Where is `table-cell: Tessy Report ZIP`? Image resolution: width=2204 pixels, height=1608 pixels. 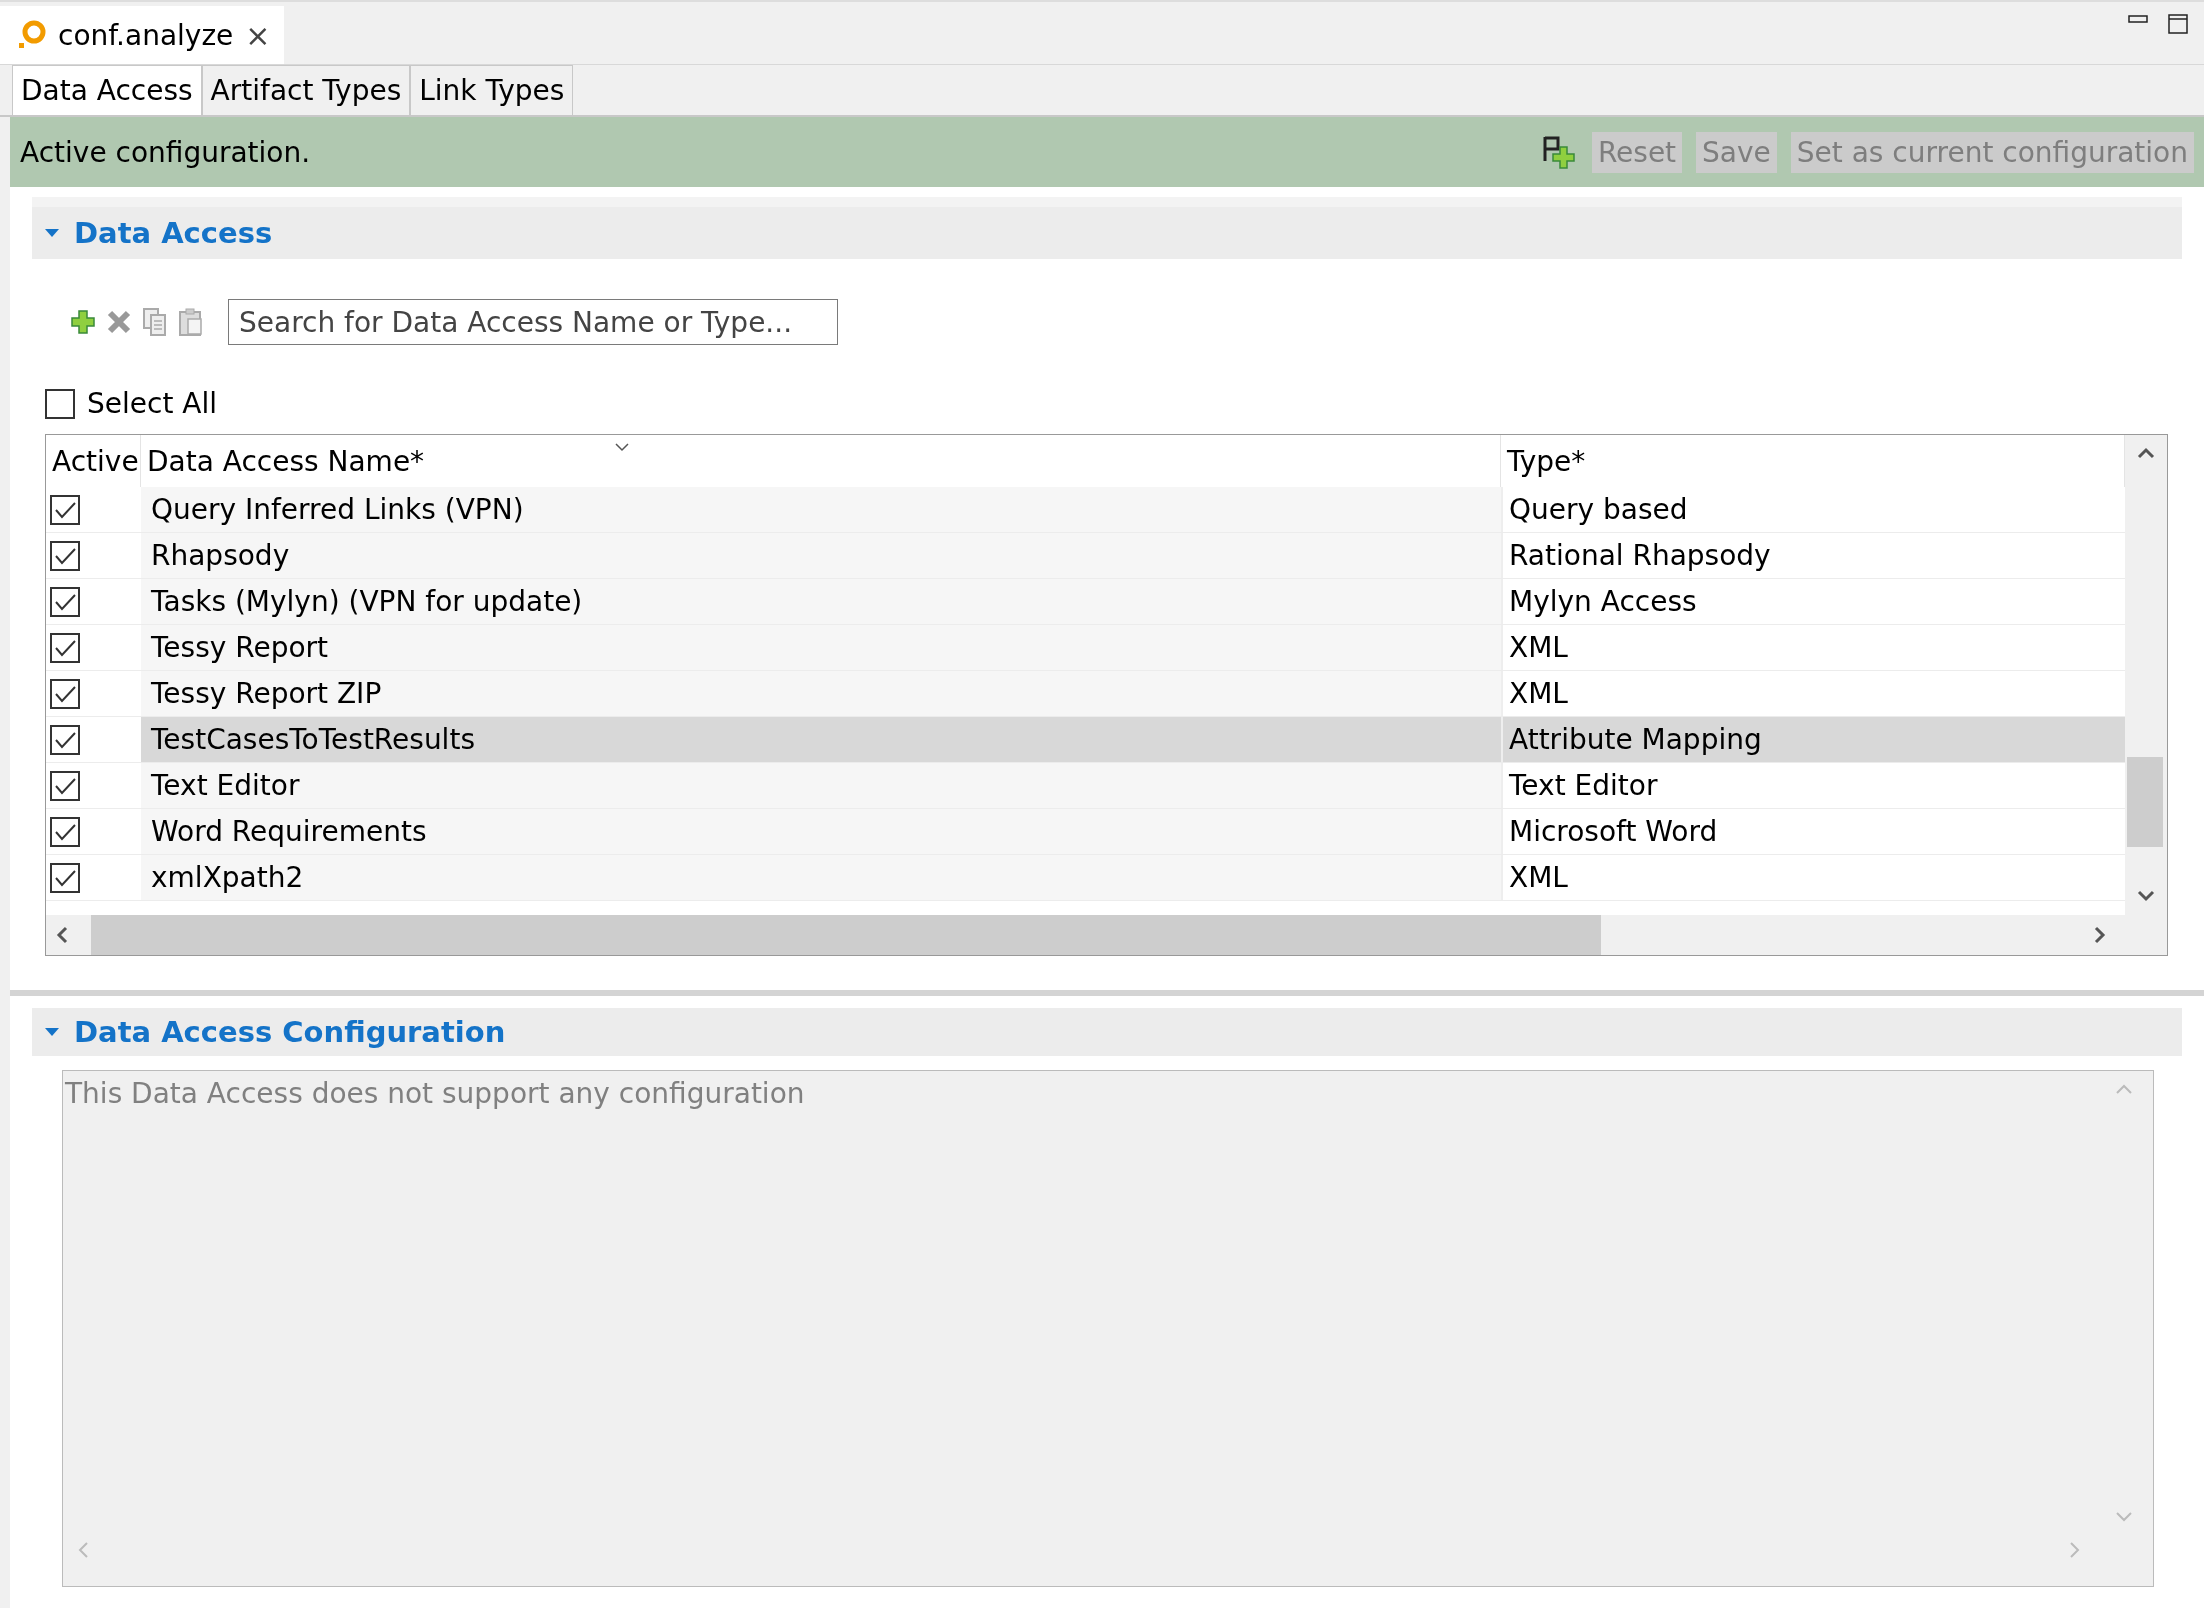 table-cell: Tessy Report ZIP is located at coordinates (821, 693).